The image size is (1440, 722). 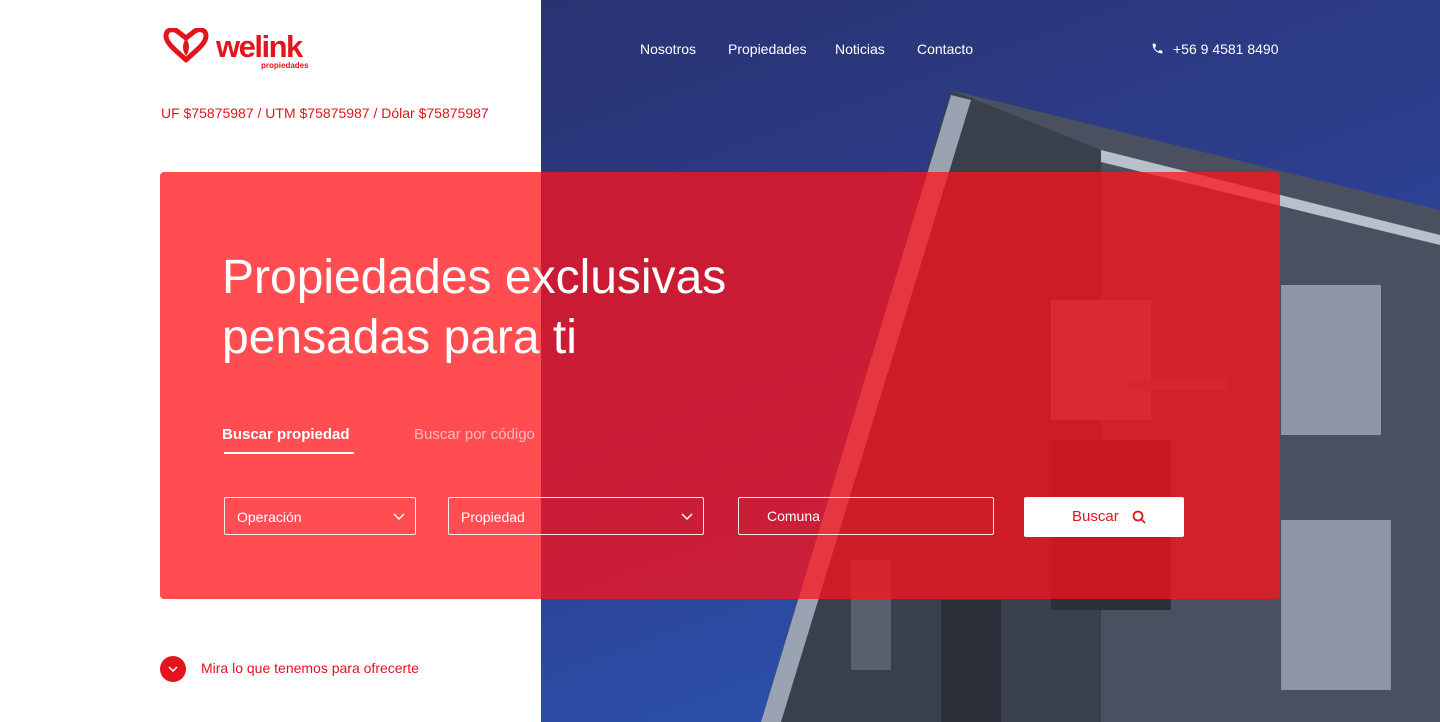 I want to click on scroll-down-button, so click(x=173, y=669).